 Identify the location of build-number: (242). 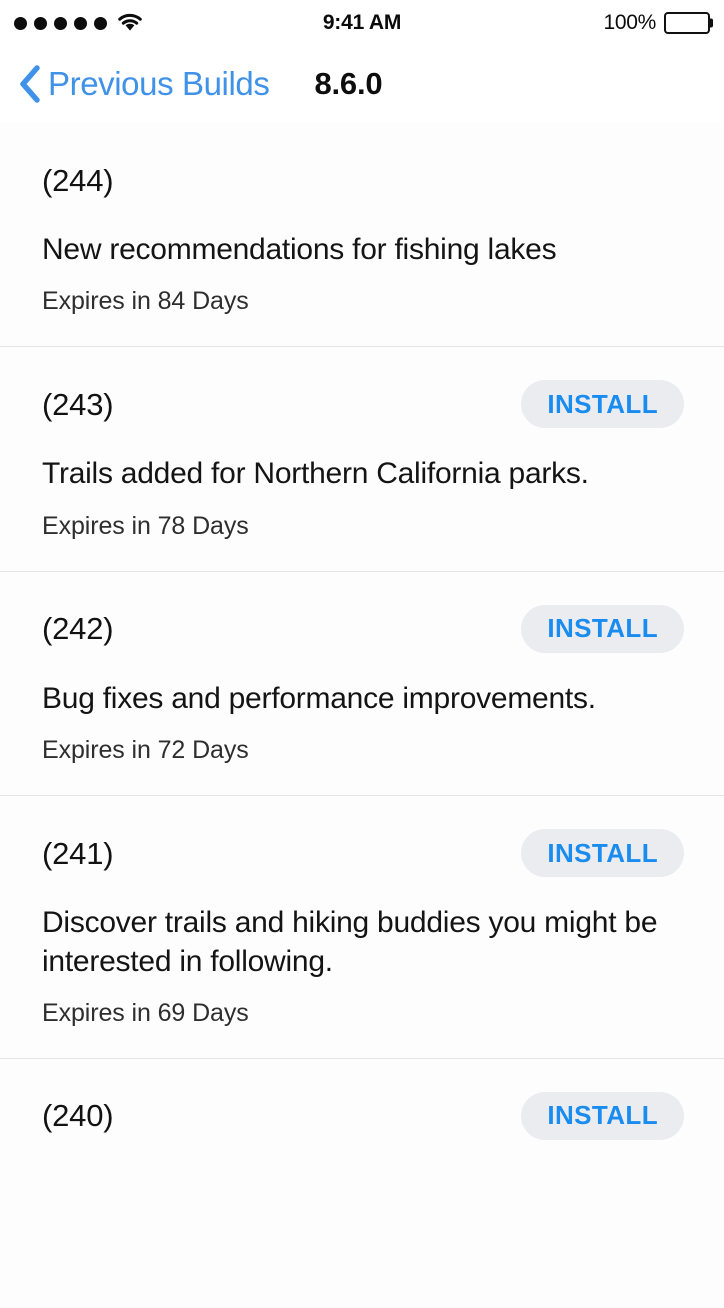
(78, 629).